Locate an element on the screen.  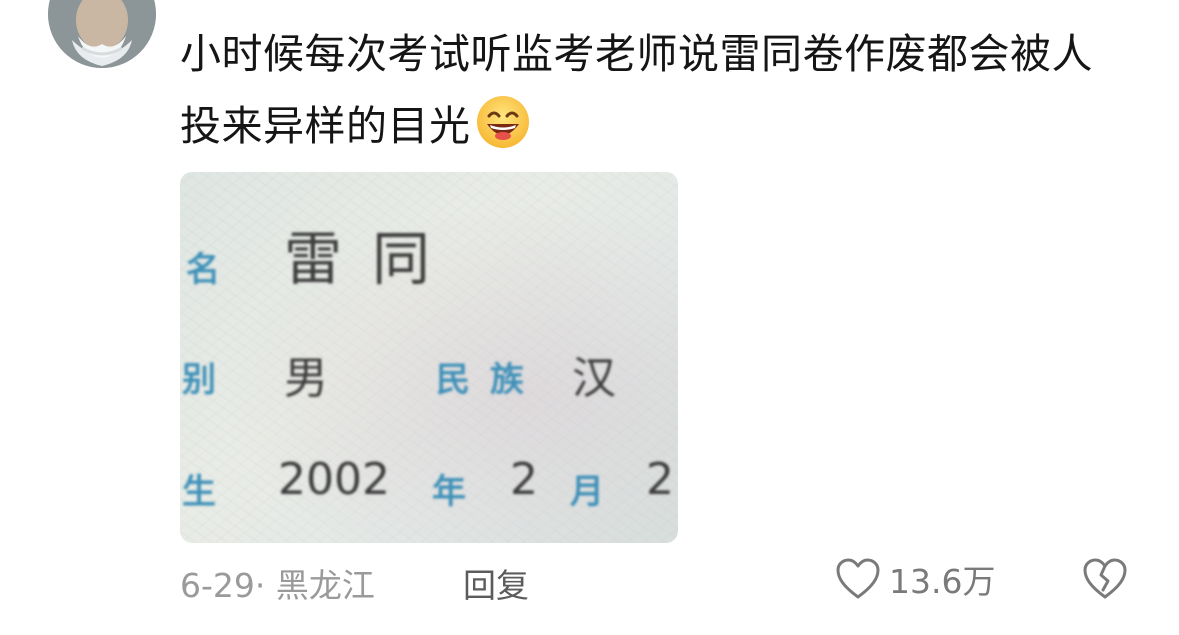
photo-birth-label: 生 is located at coordinates (199, 492).